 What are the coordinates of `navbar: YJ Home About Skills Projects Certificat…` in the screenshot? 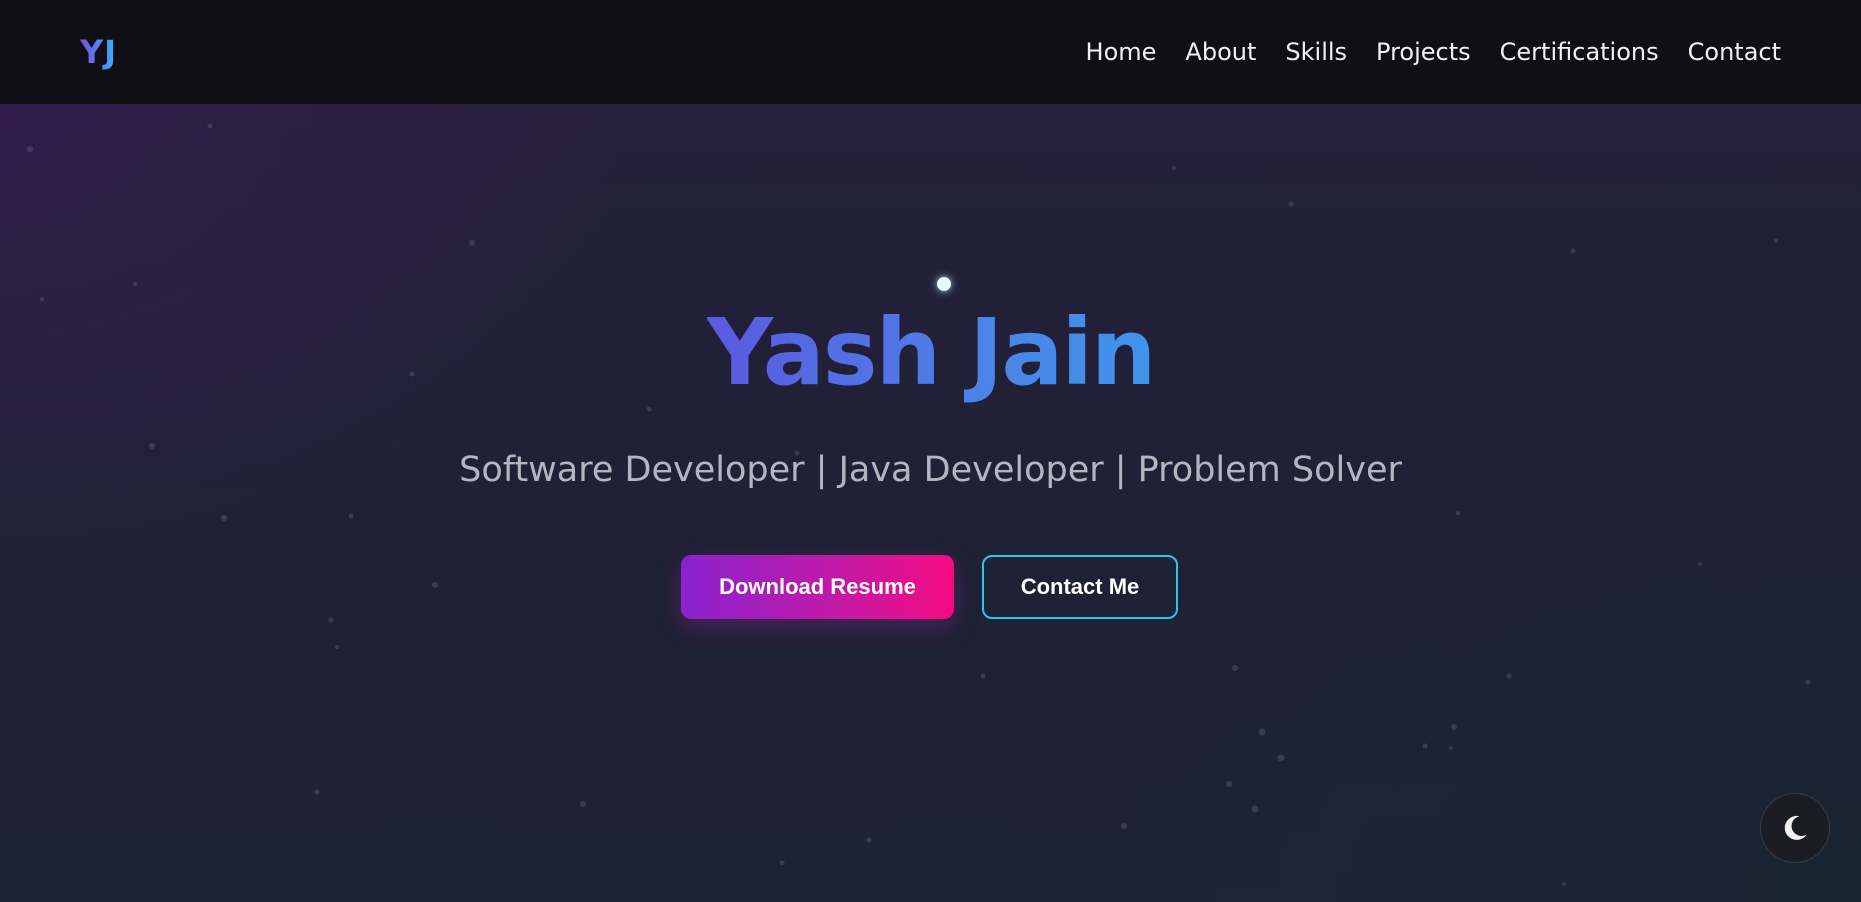 It's located at (930, 52).